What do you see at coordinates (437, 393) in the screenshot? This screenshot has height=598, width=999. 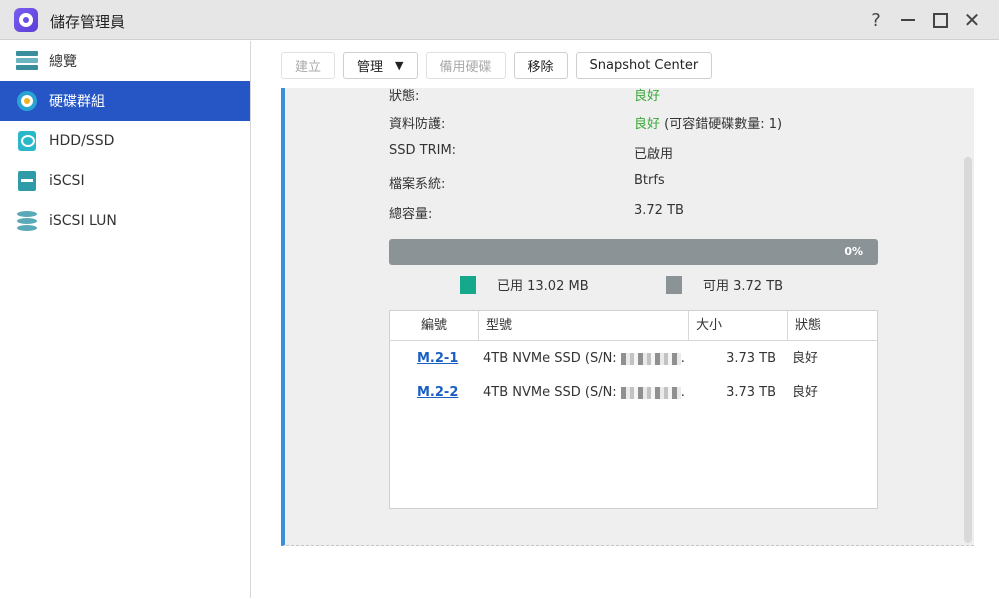 I see `disk-id-link: M.2-2` at bounding box center [437, 393].